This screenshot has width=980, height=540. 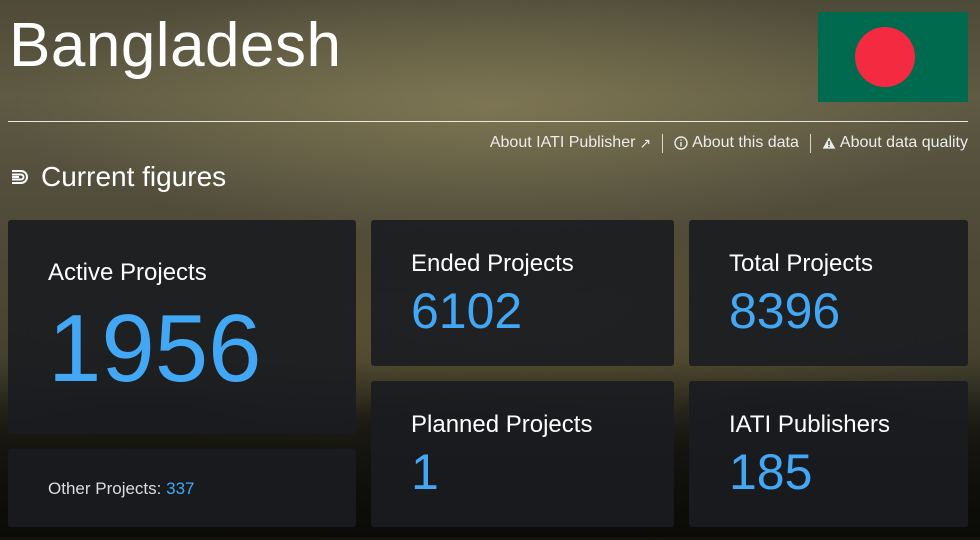 I want to click on iati-publishers-value: 185, so click(x=771, y=472).